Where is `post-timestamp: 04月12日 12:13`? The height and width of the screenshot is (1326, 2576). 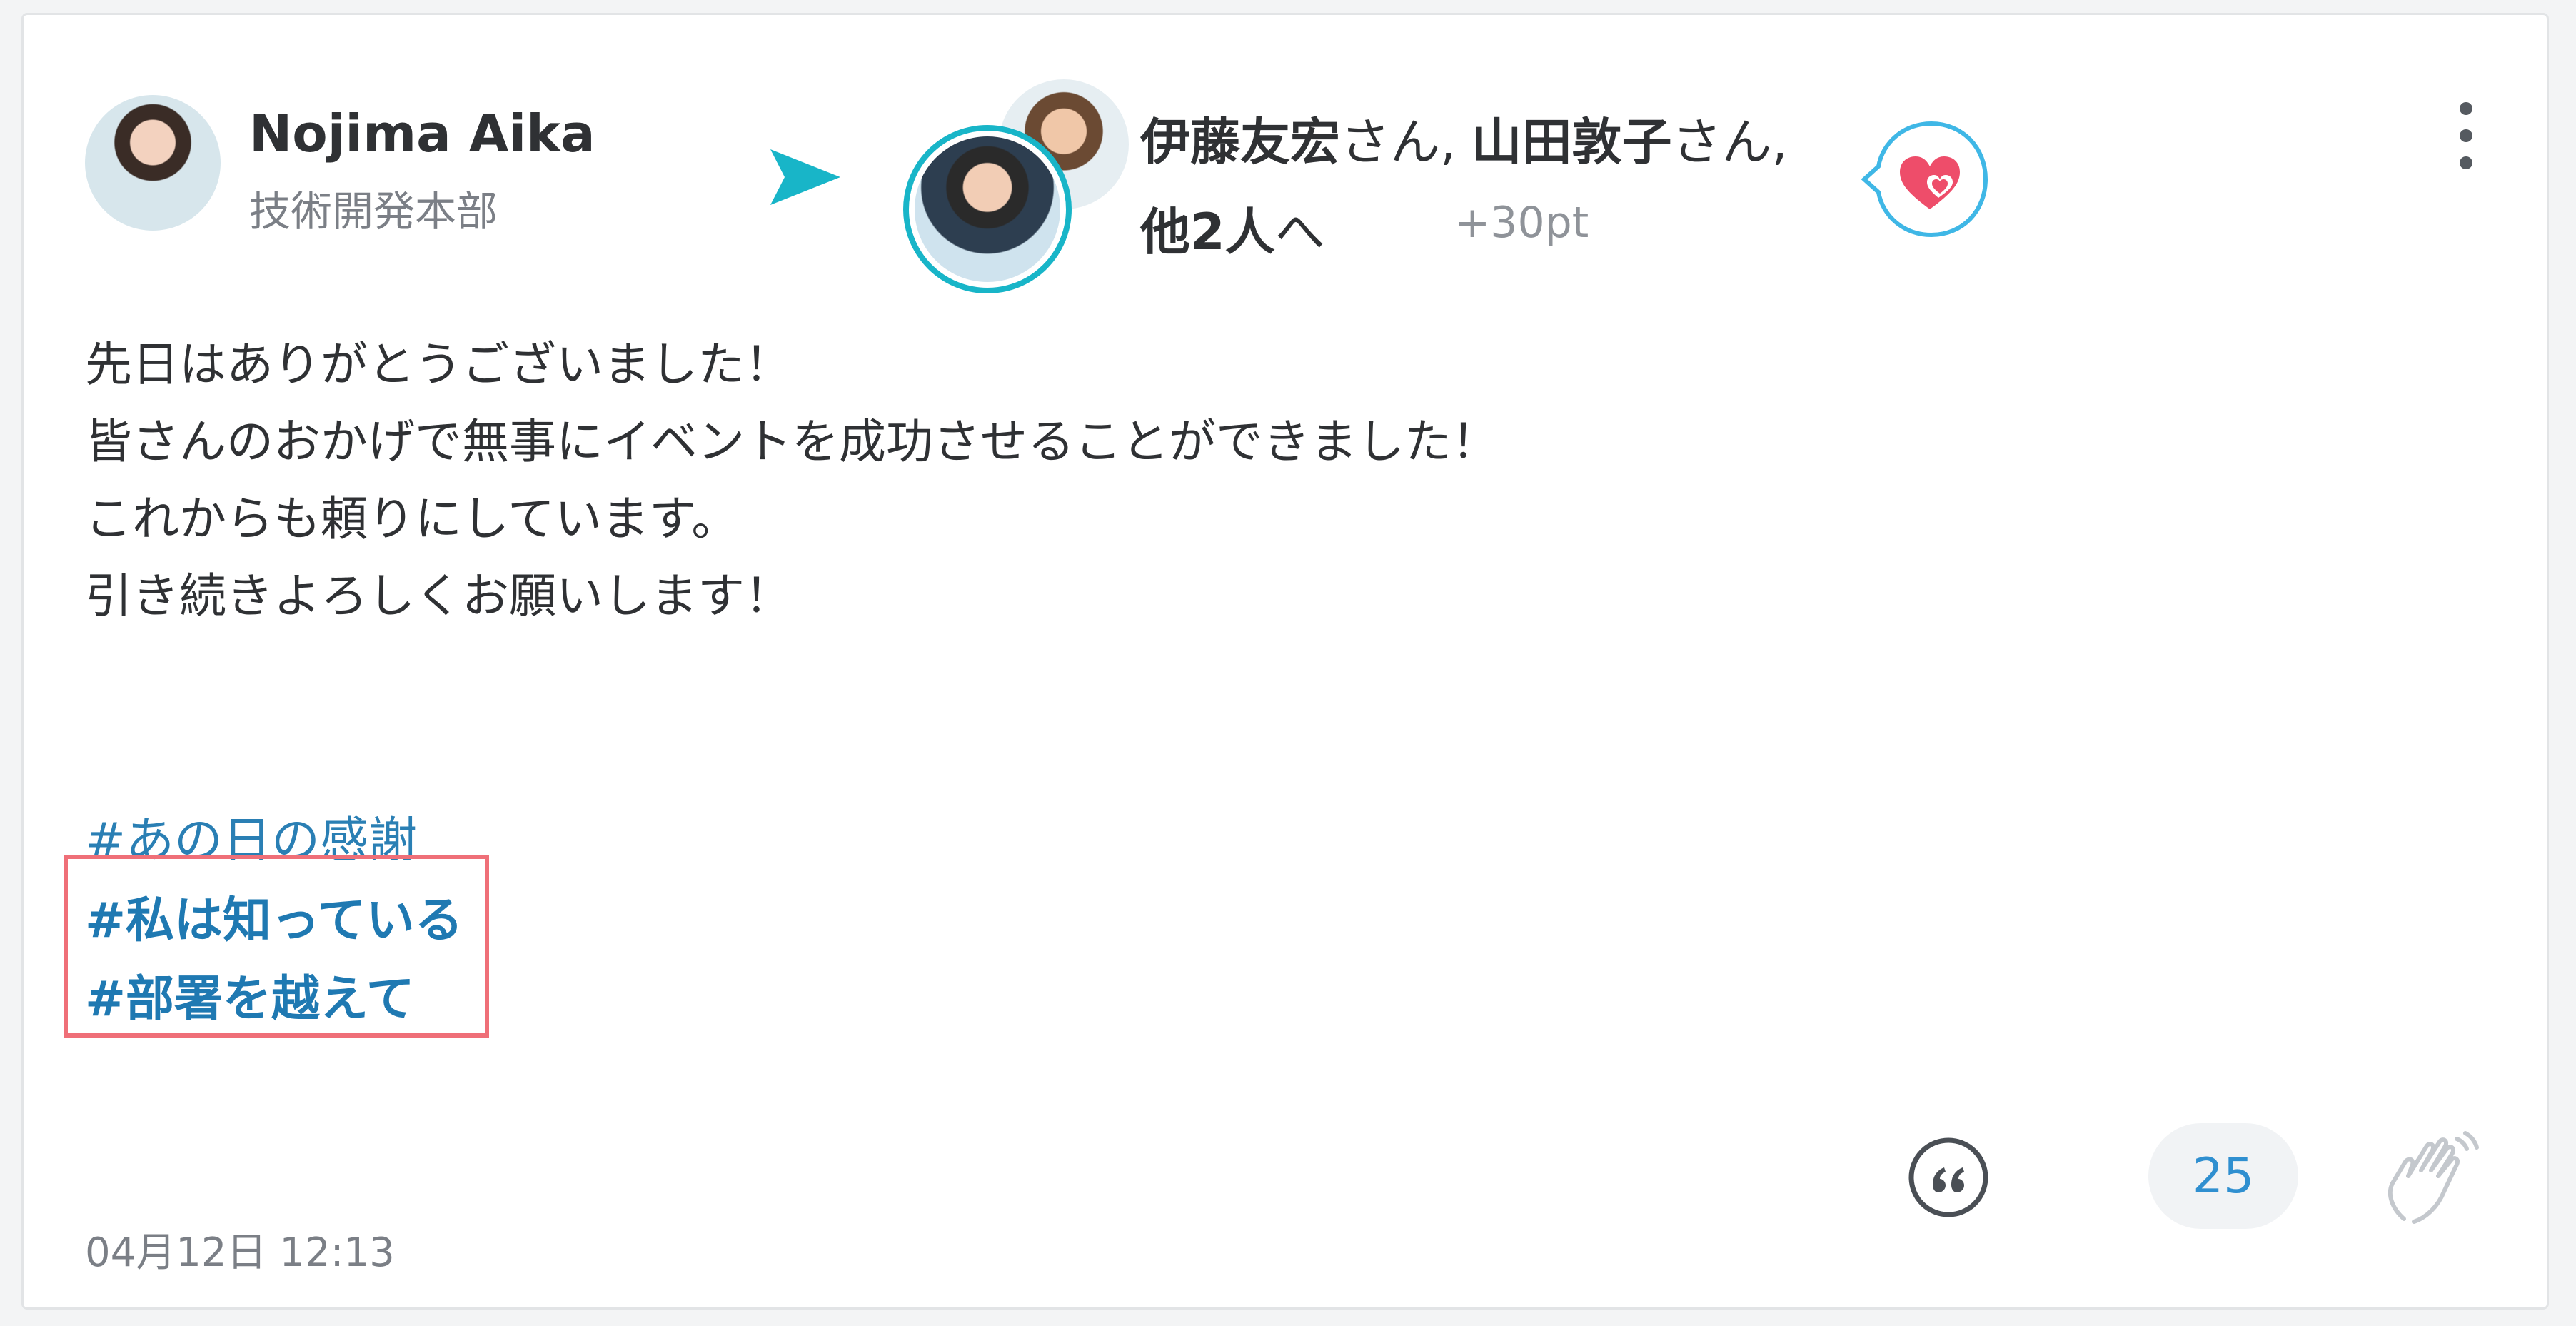 post-timestamp: 04月12日 12:13 is located at coordinates (240, 1253).